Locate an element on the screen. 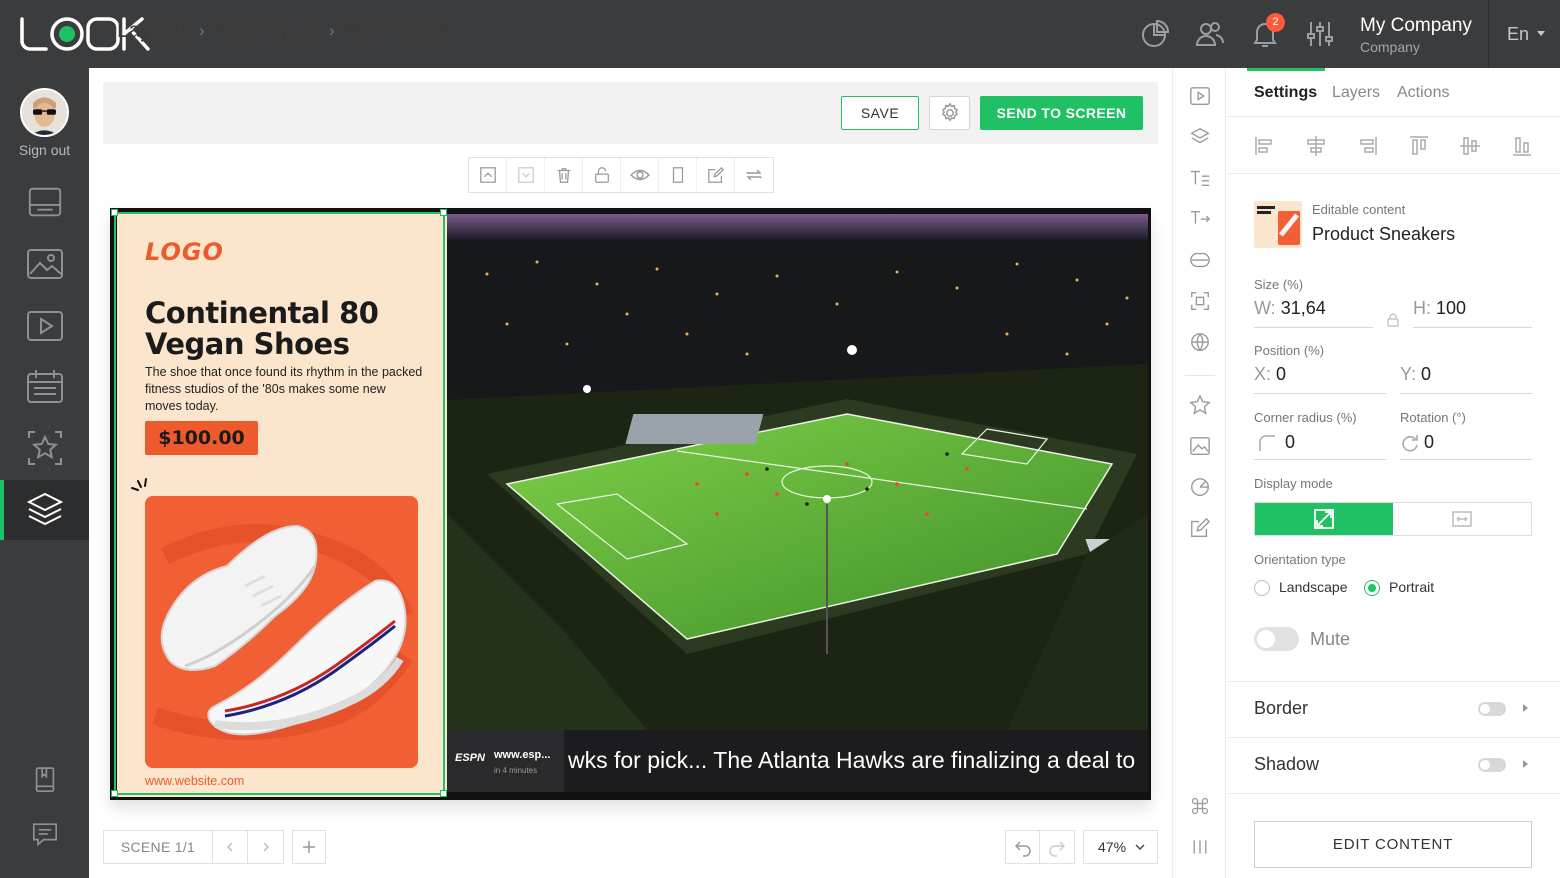 The height and width of the screenshot is (878, 1560). border-toggle is located at coordinates (1492, 709).